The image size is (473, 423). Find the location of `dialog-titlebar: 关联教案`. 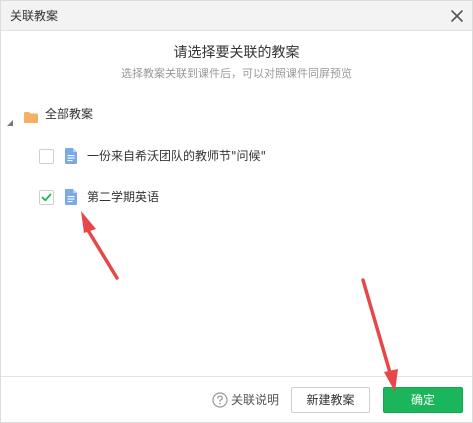

dialog-titlebar: 关联教案 is located at coordinates (236, 16).